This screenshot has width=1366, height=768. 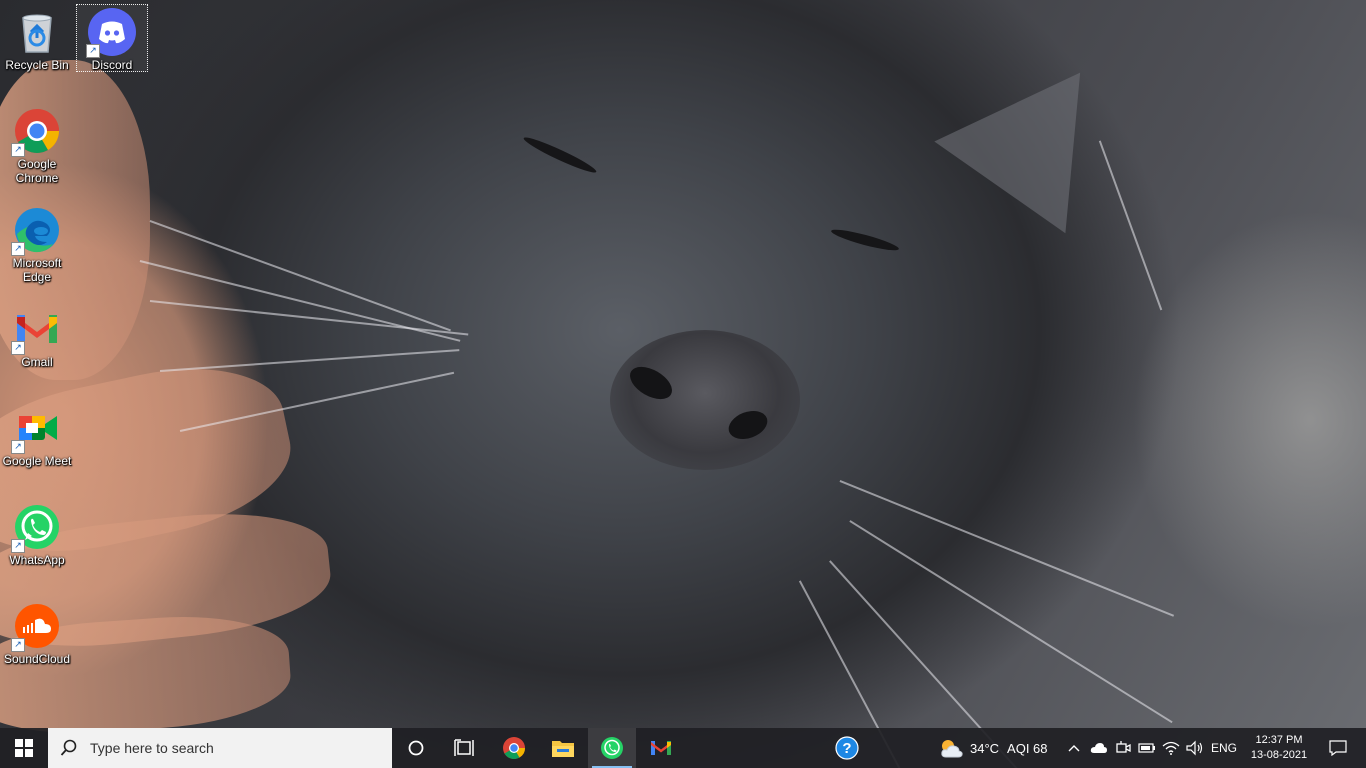 I want to click on start-icon, so click(x=24, y=748).